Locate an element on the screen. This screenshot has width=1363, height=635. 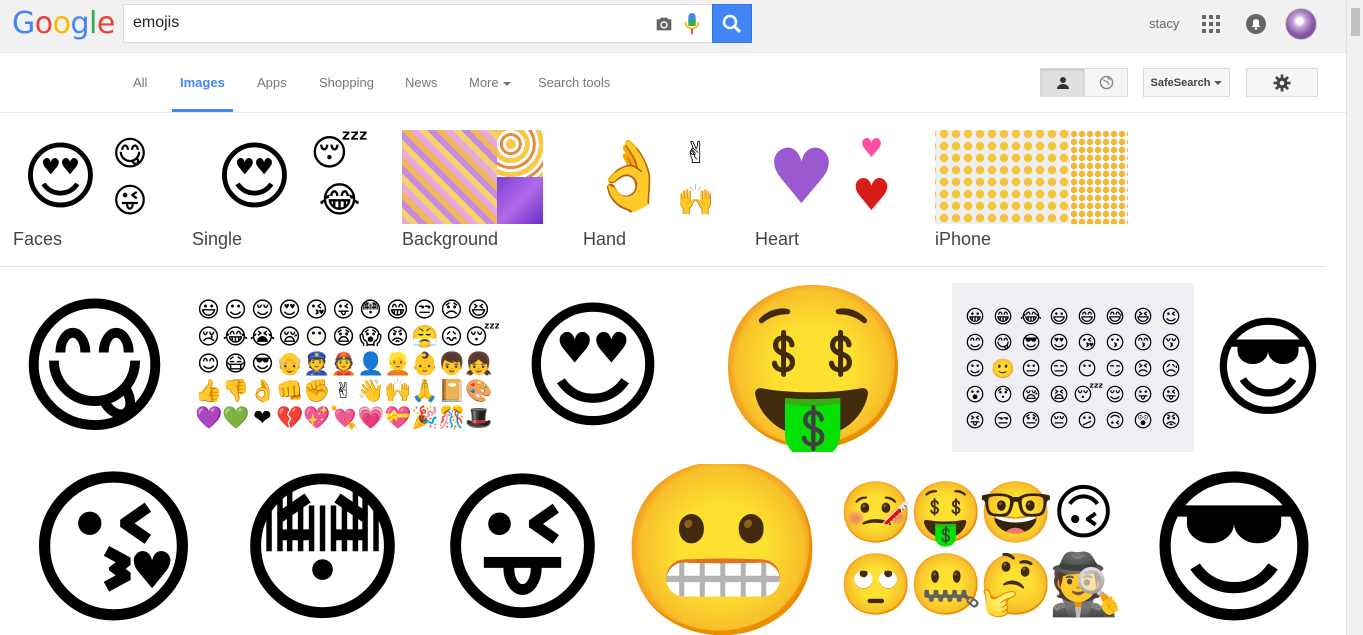
related-thumbnails: ♥ ♥ ♥ is located at coordinates (825, 177).